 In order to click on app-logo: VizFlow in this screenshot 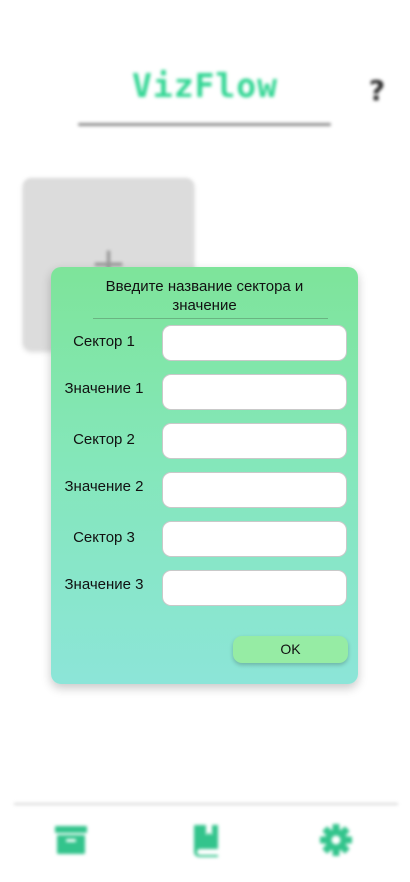, I will do `click(205, 85)`.